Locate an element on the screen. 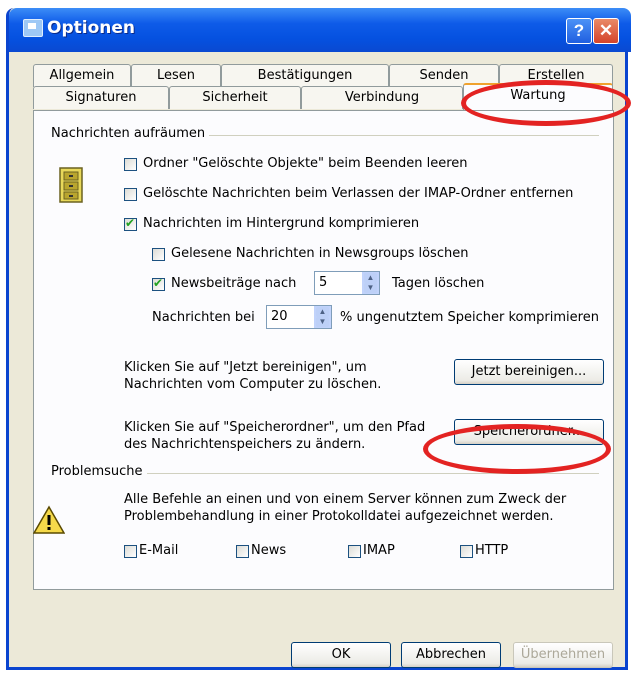  group-label-cleanup: Nachrichten aufräumen is located at coordinates (130, 133).